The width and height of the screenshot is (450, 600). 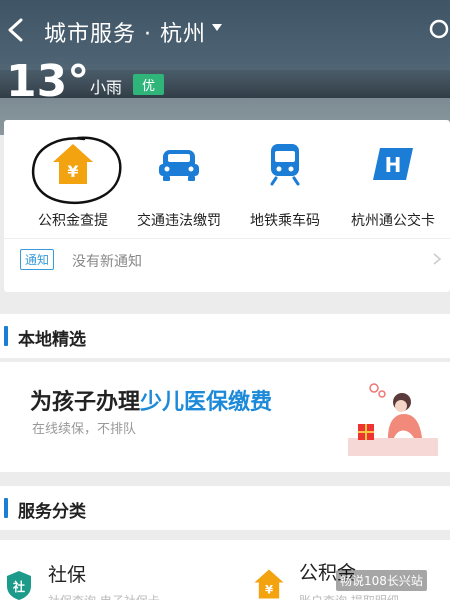 What do you see at coordinates (52, 512) in the screenshot?
I see `section-title: 服务分类` at bounding box center [52, 512].